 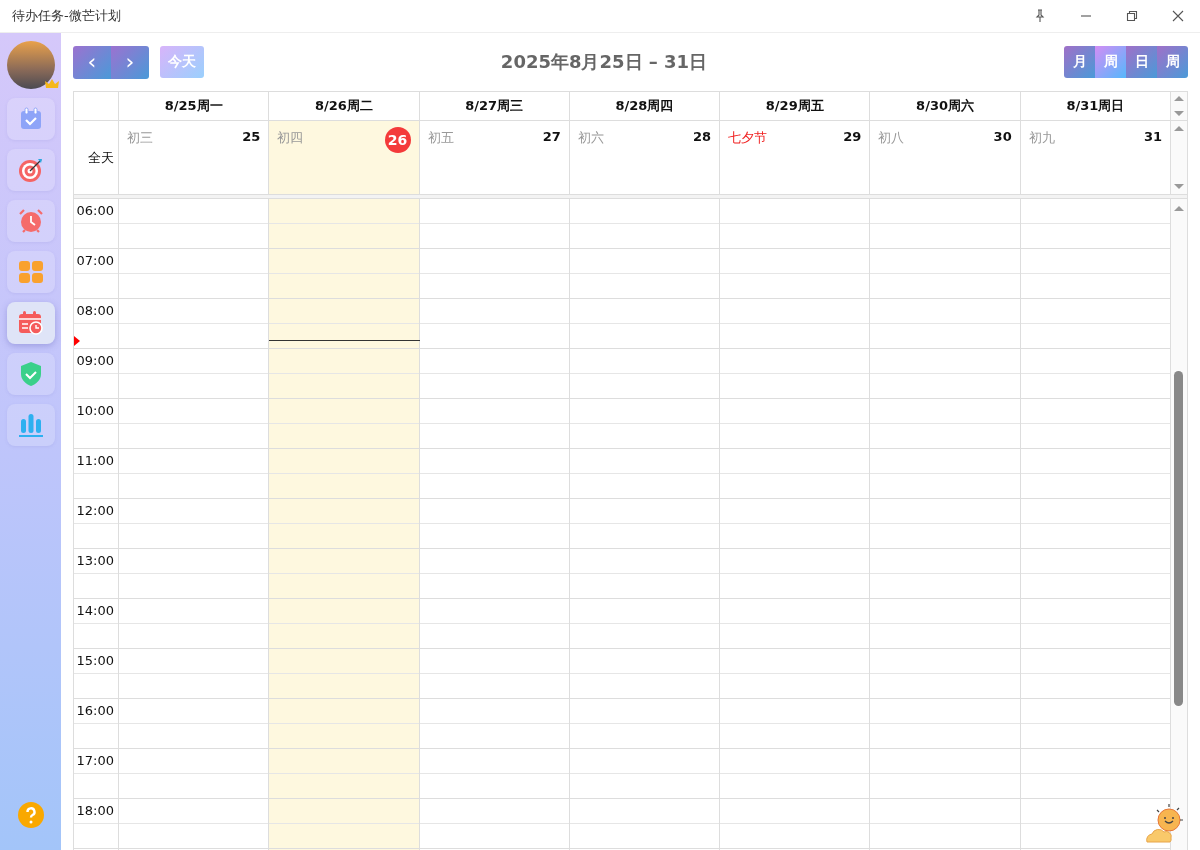 What do you see at coordinates (95, 361) in the screenshot?
I see `time-label: 09:00` at bounding box center [95, 361].